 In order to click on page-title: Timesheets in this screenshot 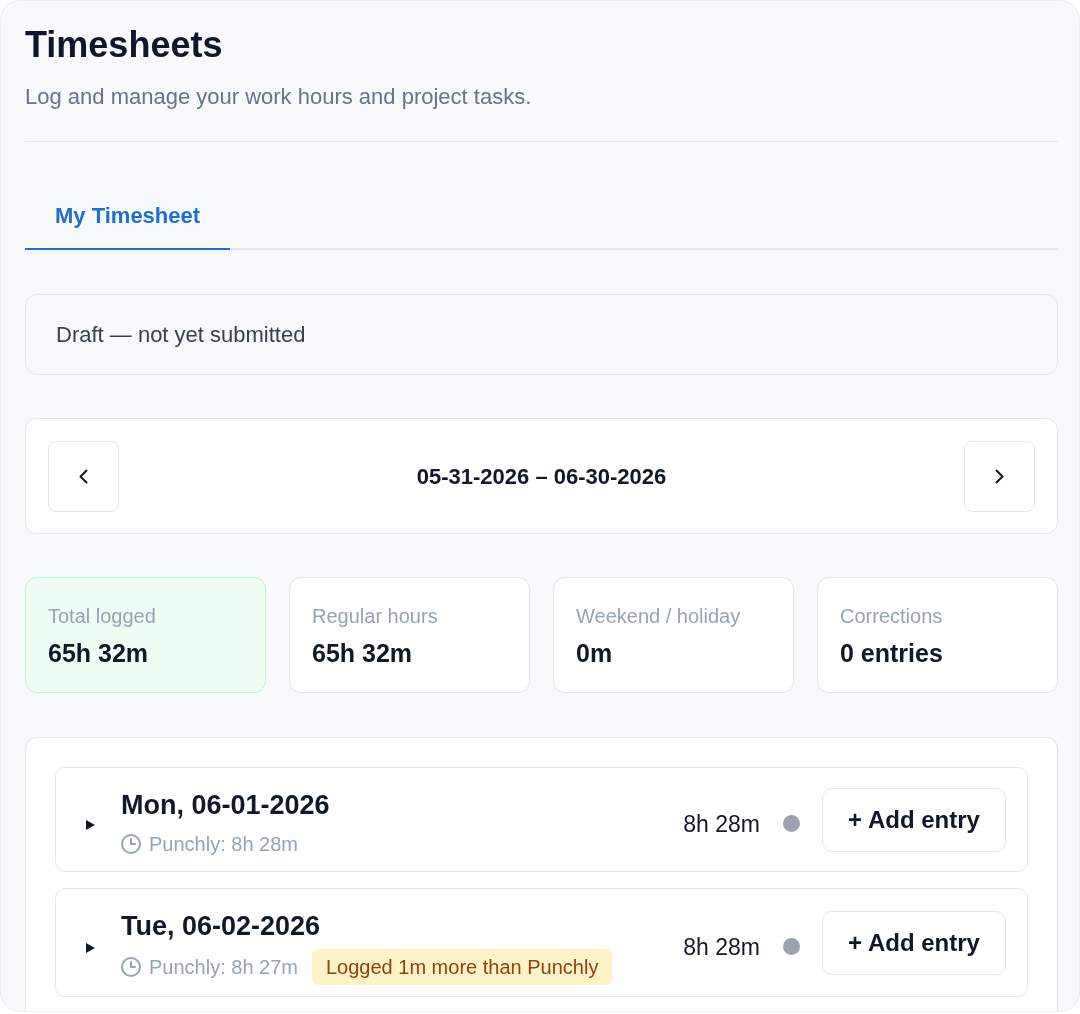, I will do `click(124, 45)`.